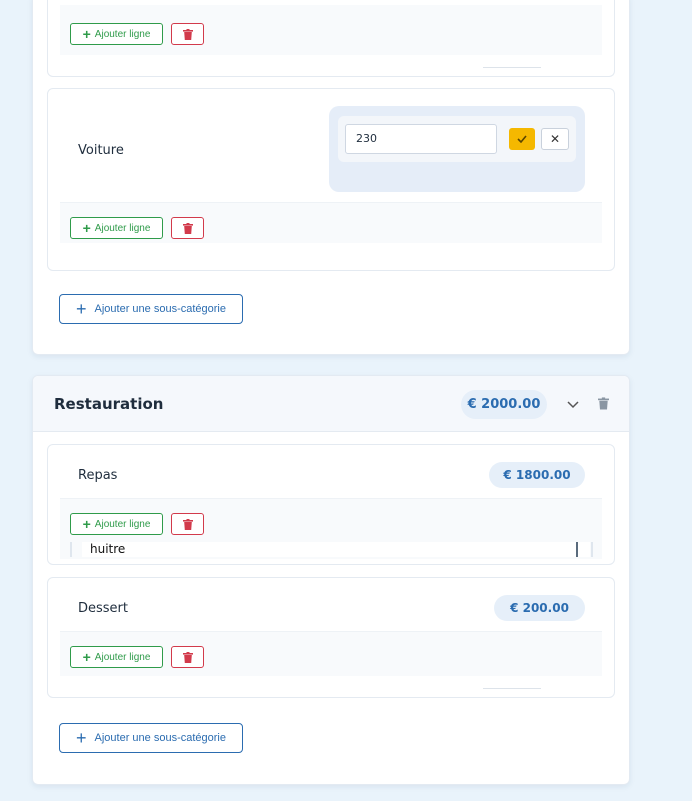  Describe the element at coordinates (101, 150) in the screenshot. I see `subcategory-name: Voiture` at that location.